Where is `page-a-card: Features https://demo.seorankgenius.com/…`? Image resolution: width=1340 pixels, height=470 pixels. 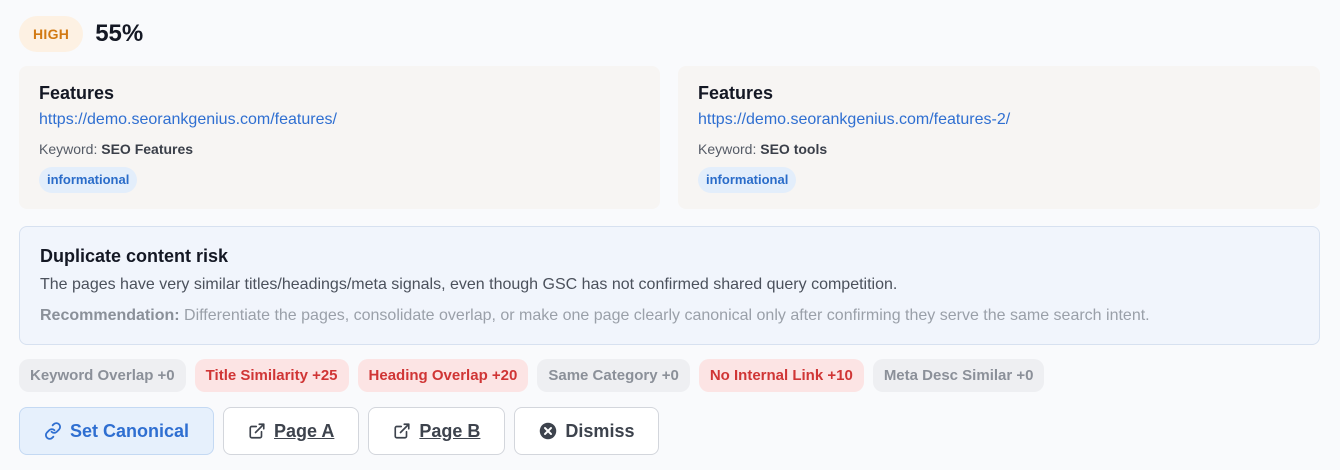
page-a-card: Features https://demo.seorankgenius.com/… is located at coordinates (339, 137).